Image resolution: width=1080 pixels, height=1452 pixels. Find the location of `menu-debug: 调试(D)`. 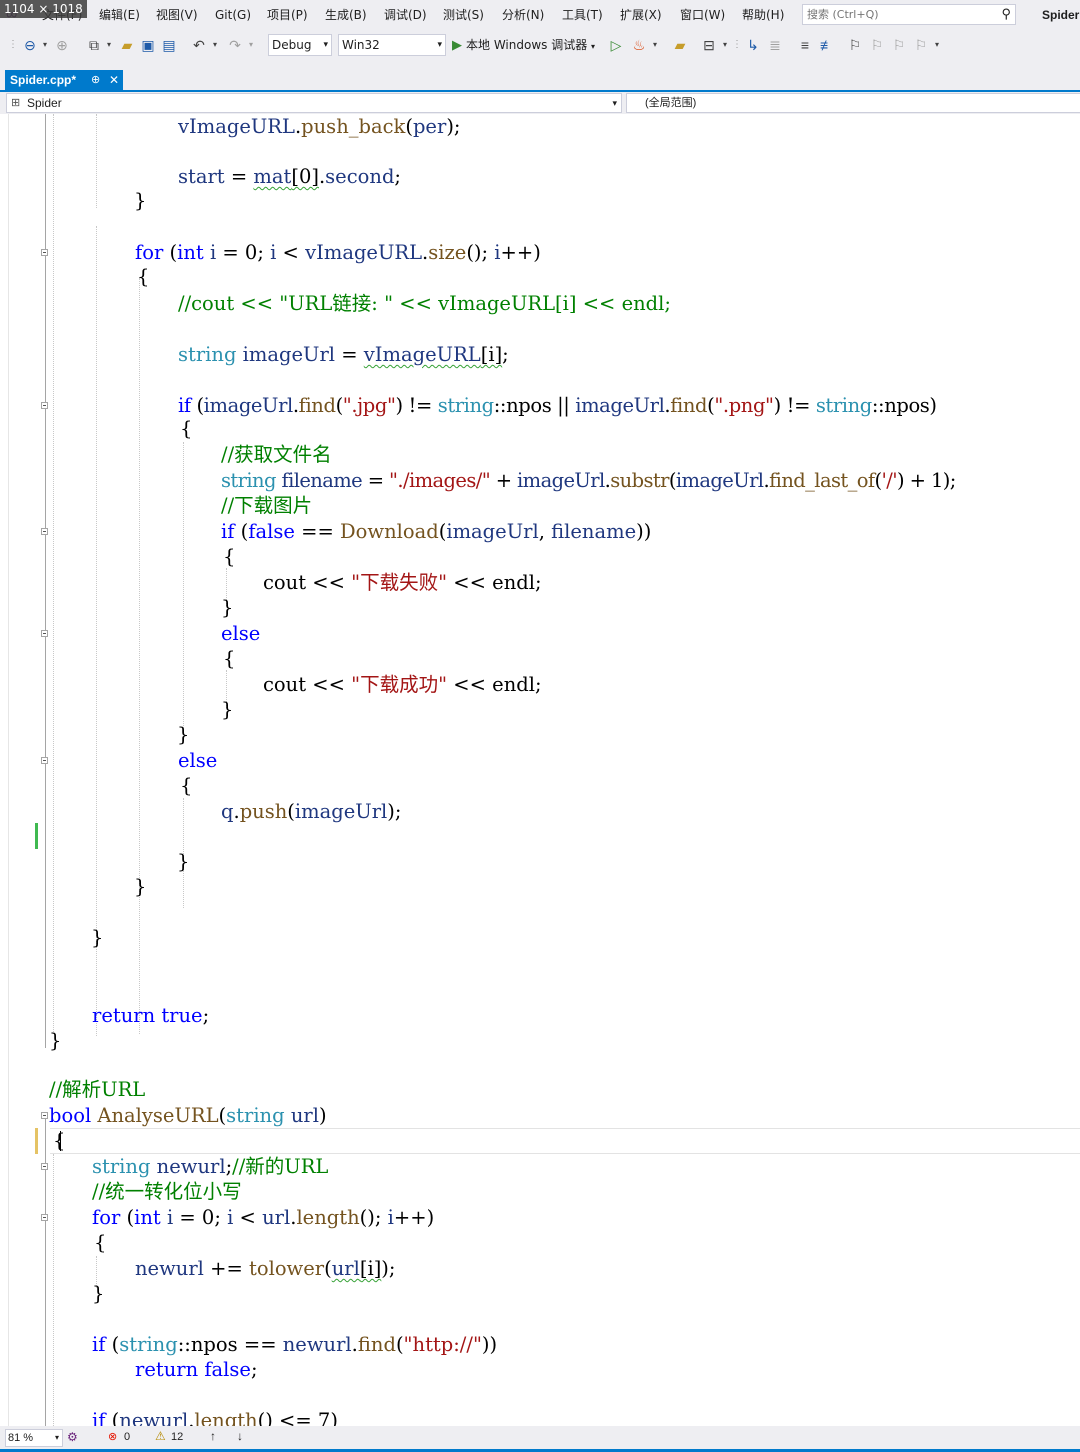

menu-debug: 调试(D) is located at coordinates (405, 15).